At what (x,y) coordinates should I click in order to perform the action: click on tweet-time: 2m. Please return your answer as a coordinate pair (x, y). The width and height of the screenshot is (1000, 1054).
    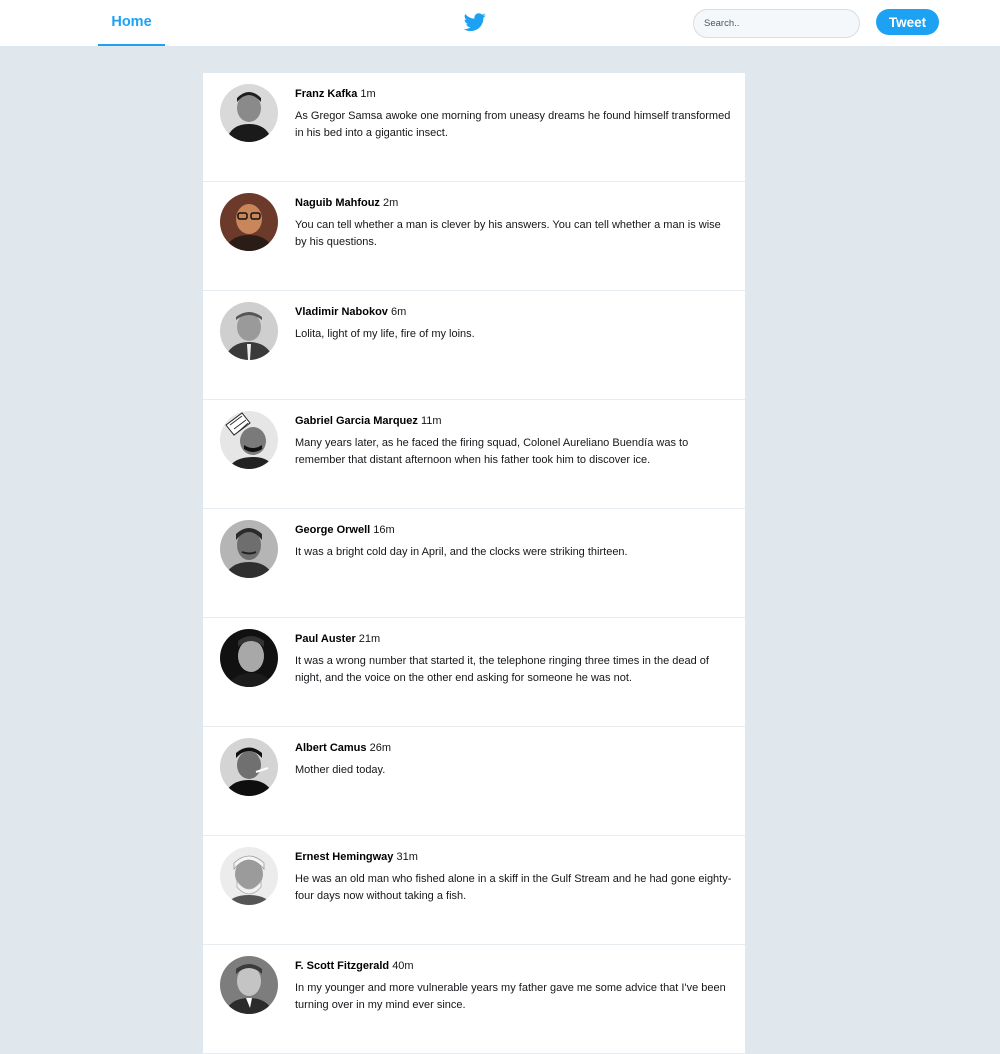
    Looking at the image, I should click on (391, 203).